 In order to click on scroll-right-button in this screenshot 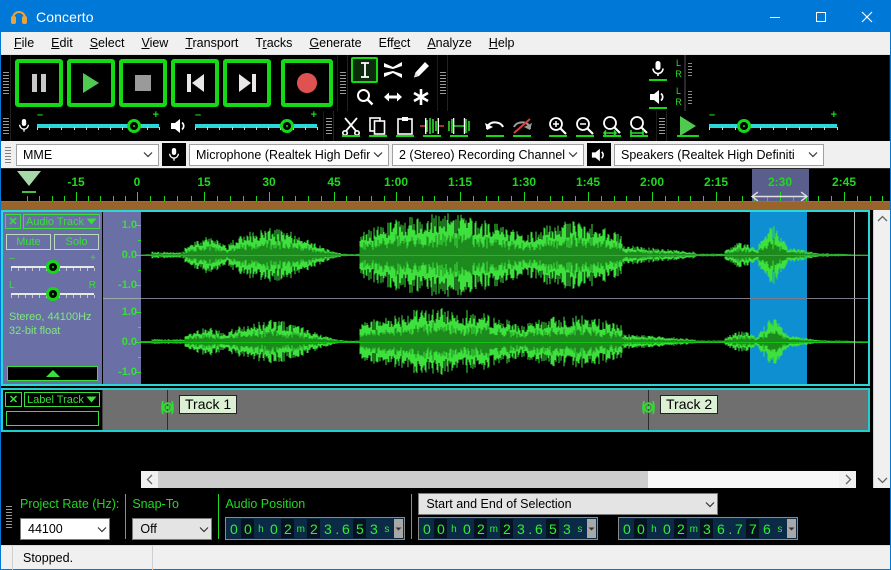, I will do `click(847, 479)`.